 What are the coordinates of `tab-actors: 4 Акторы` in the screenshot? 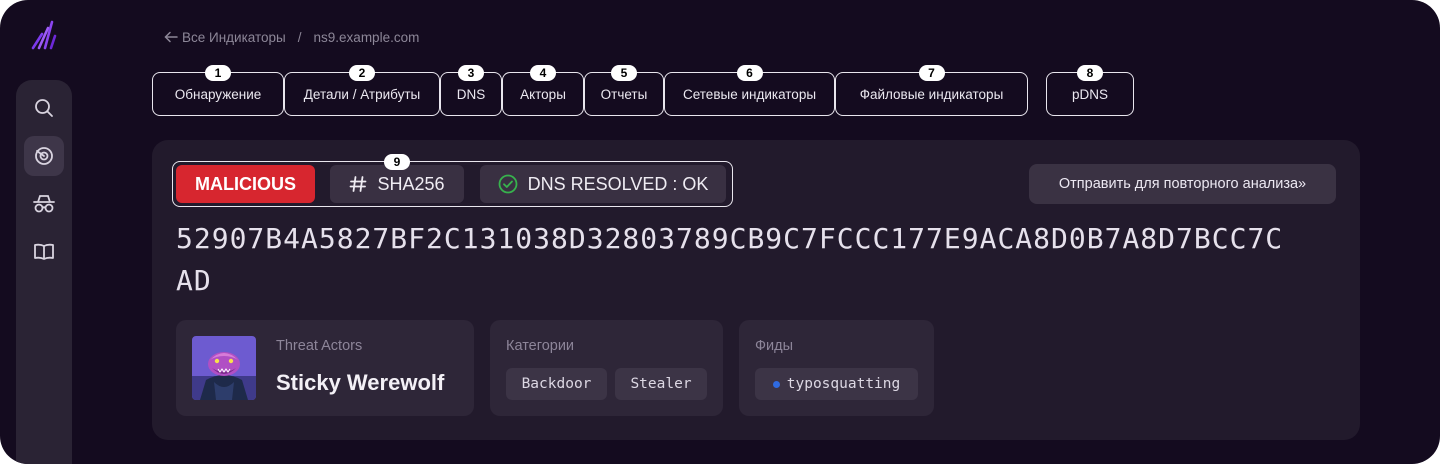 It's located at (543, 90).